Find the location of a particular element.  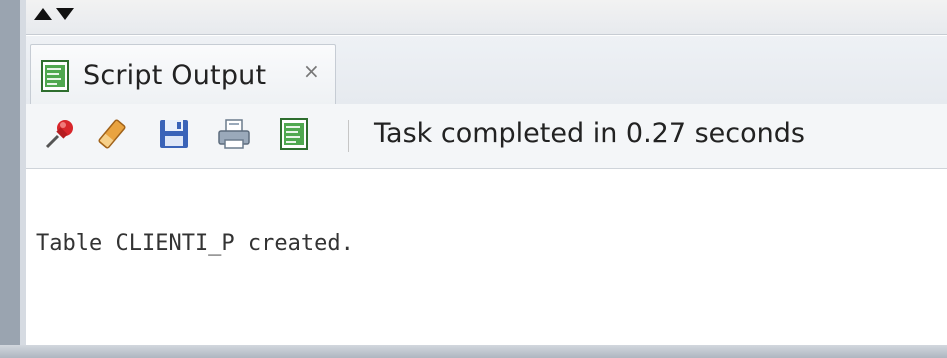

script-output-icon is located at coordinates (294, 134).